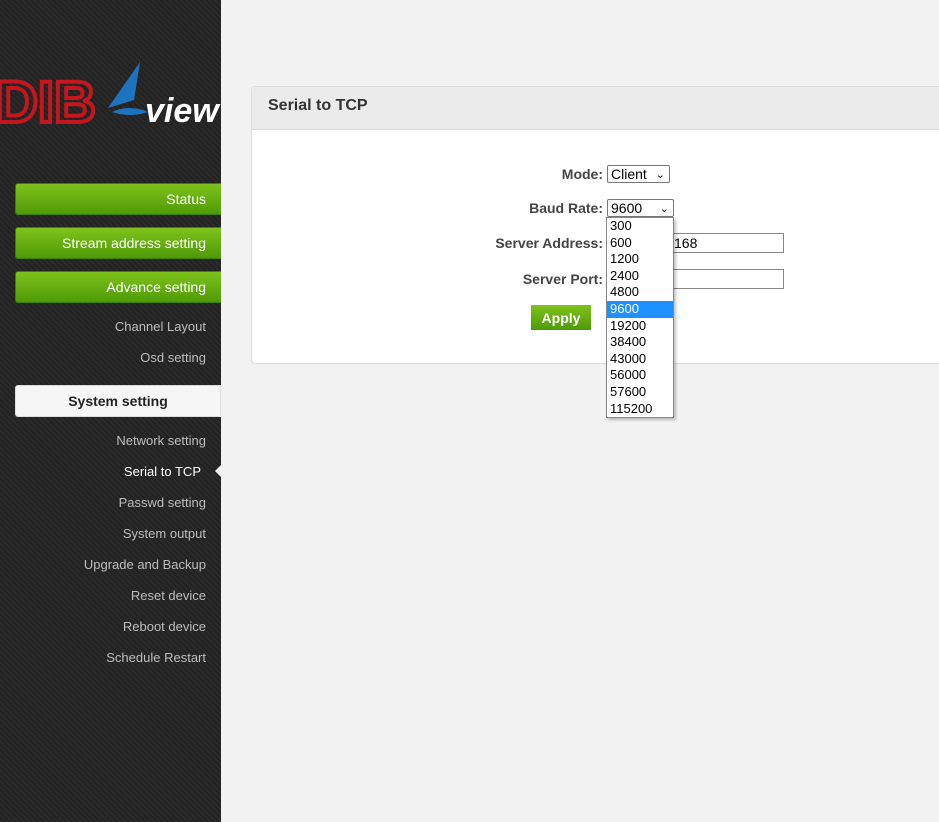  What do you see at coordinates (183, 111) in the screenshot?
I see `brand-part2: view` at bounding box center [183, 111].